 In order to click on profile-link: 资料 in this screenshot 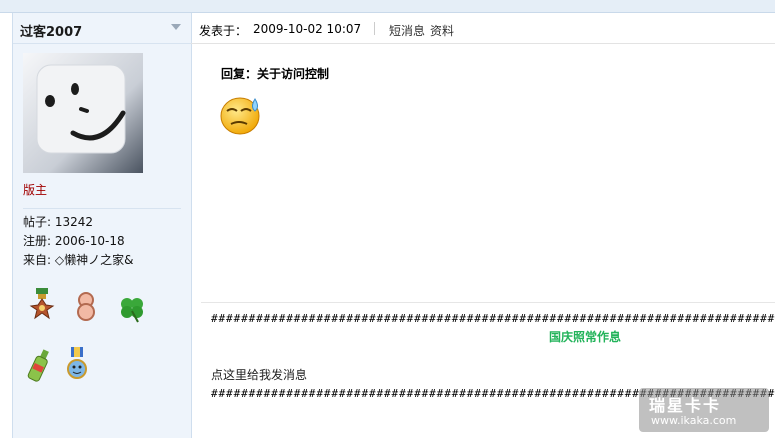, I will do `click(442, 30)`.